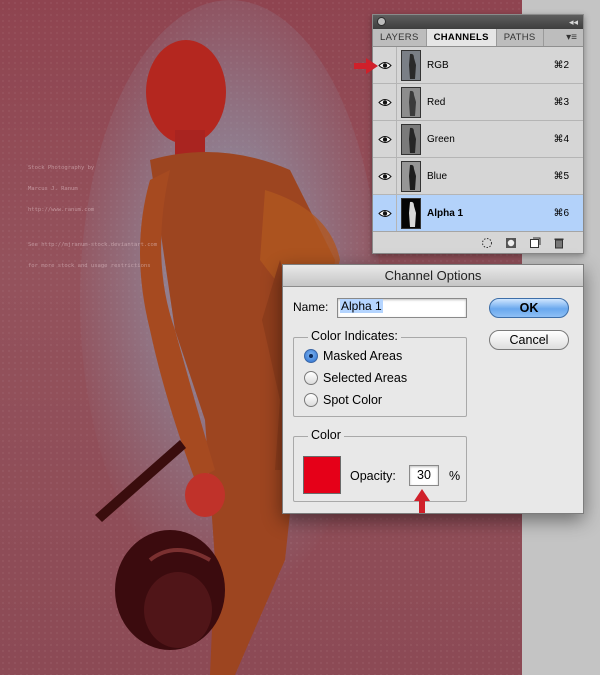 The height and width of the screenshot is (675, 600). I want to click on radio-label: Masked Areas, so click(363, 356).